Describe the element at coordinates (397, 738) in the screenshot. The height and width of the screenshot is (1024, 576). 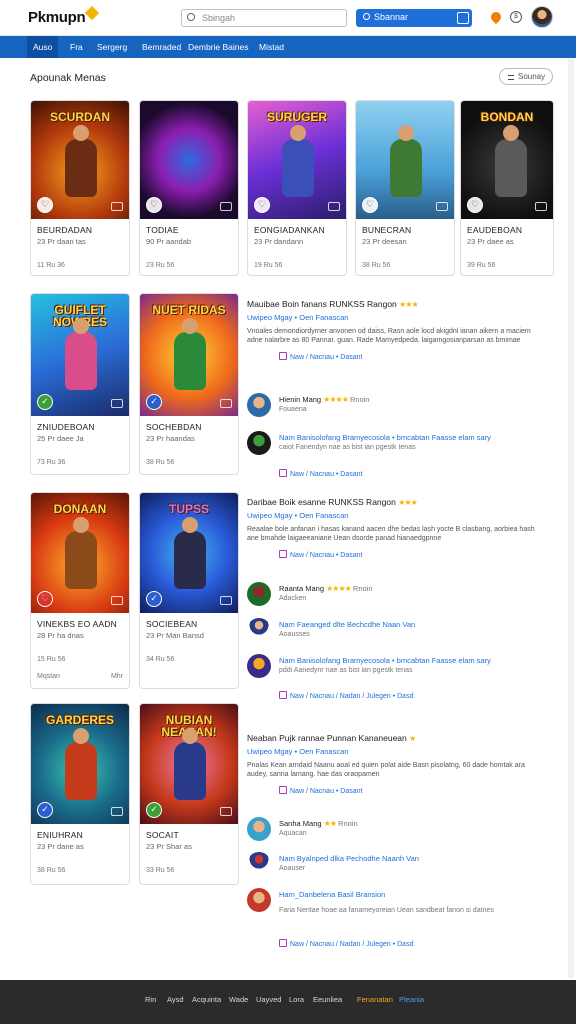
I see `review-title: Neaban Pujk rannae Punnan Kananeuean ★` at that location.